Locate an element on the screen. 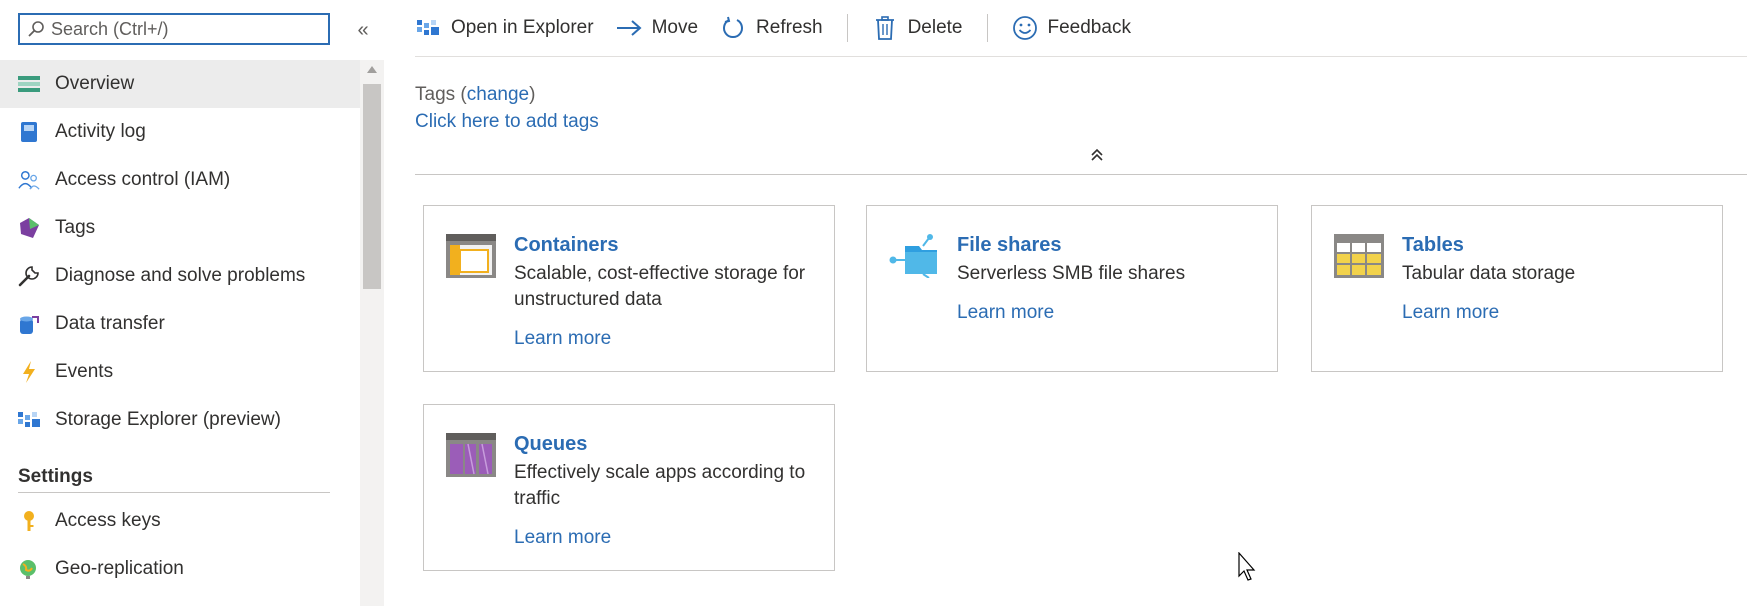  search-icon is located at coordinates (38, 29).